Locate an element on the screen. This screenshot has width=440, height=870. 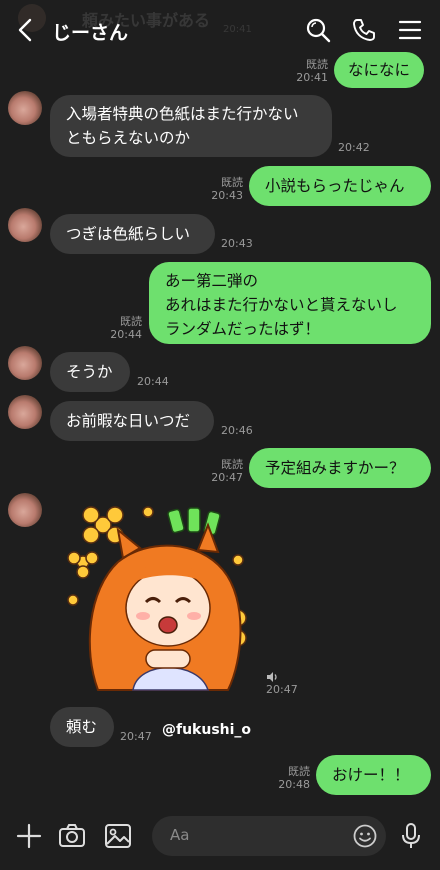
watermark-text: @fukushi_o is located at coordinates (207, 730).